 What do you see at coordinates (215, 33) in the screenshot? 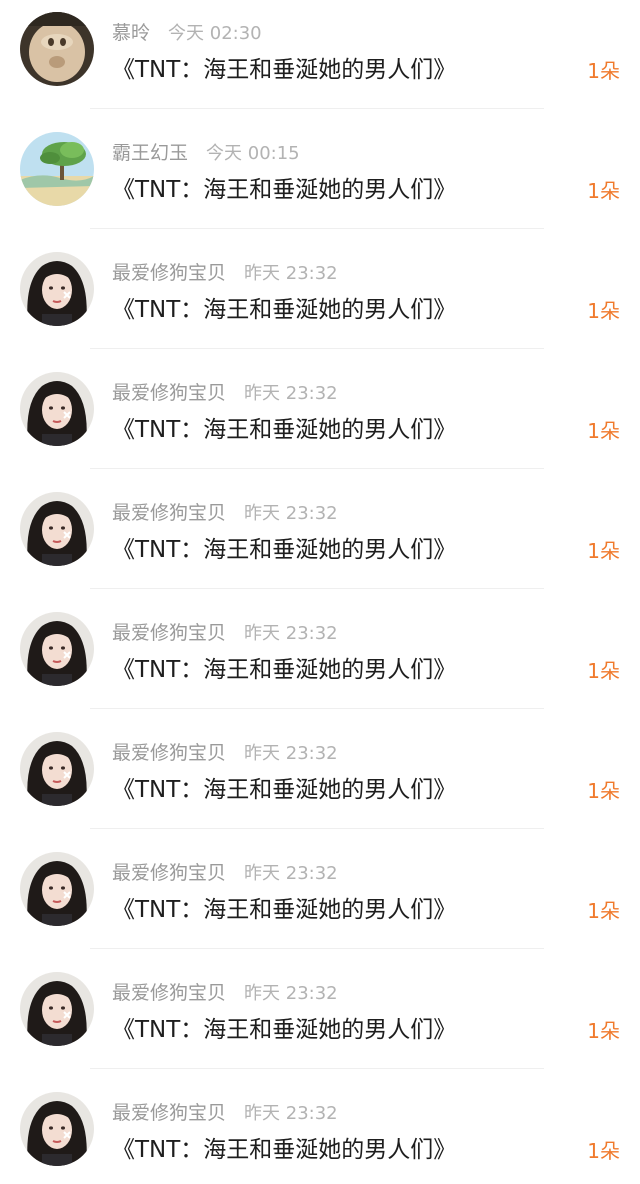
I see `timestamp: 今天 02:30` at bounding box center [215, 33].